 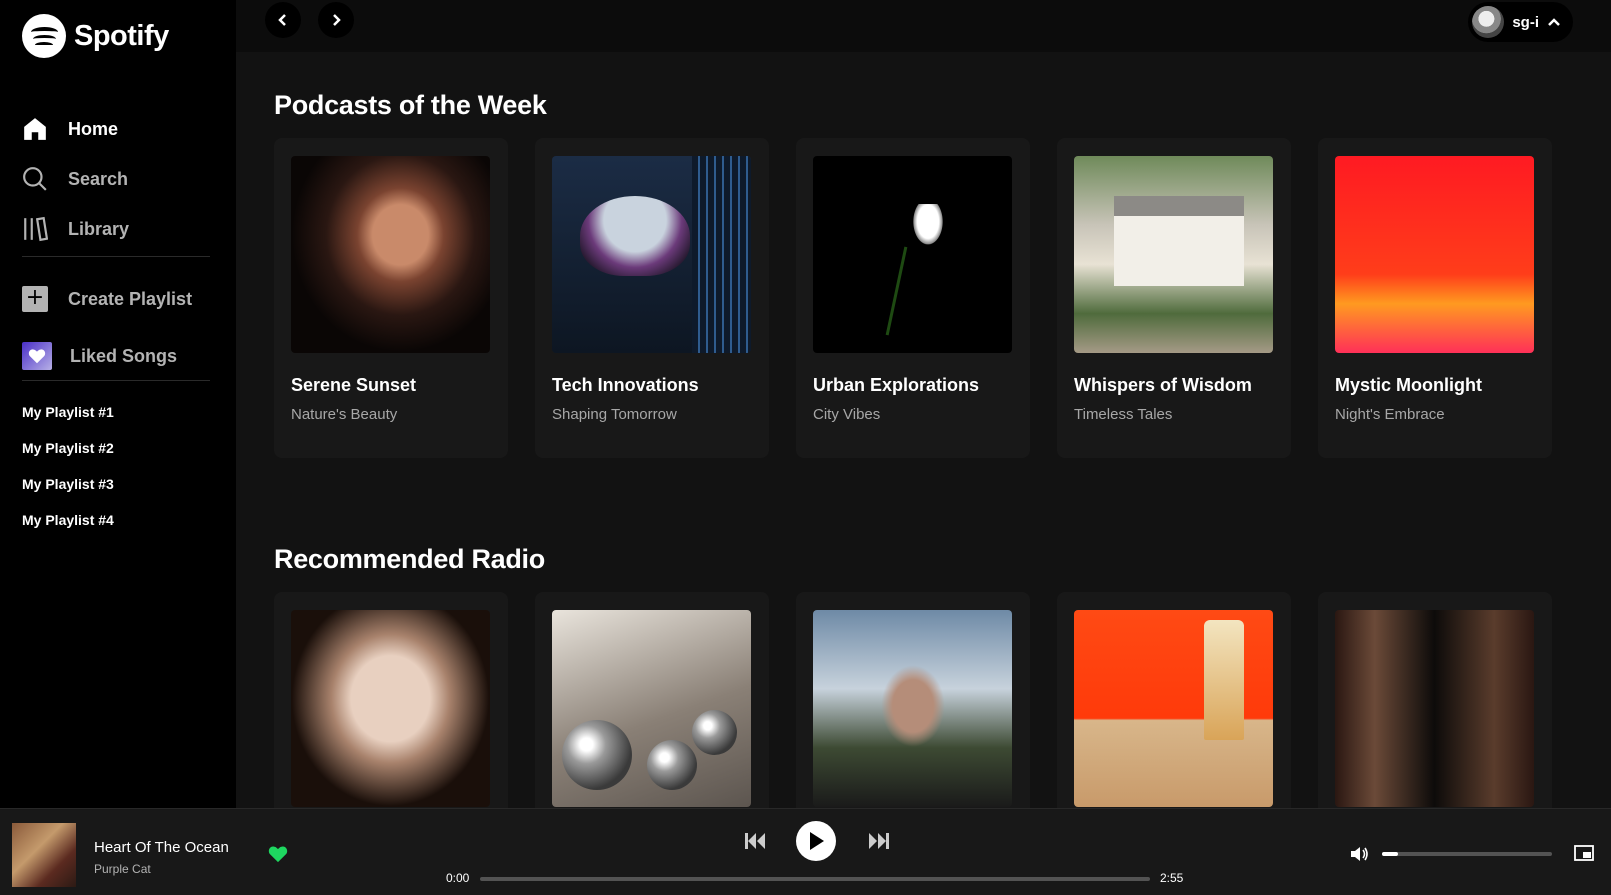 I want to click on next-button, so click(x=879, y=841).